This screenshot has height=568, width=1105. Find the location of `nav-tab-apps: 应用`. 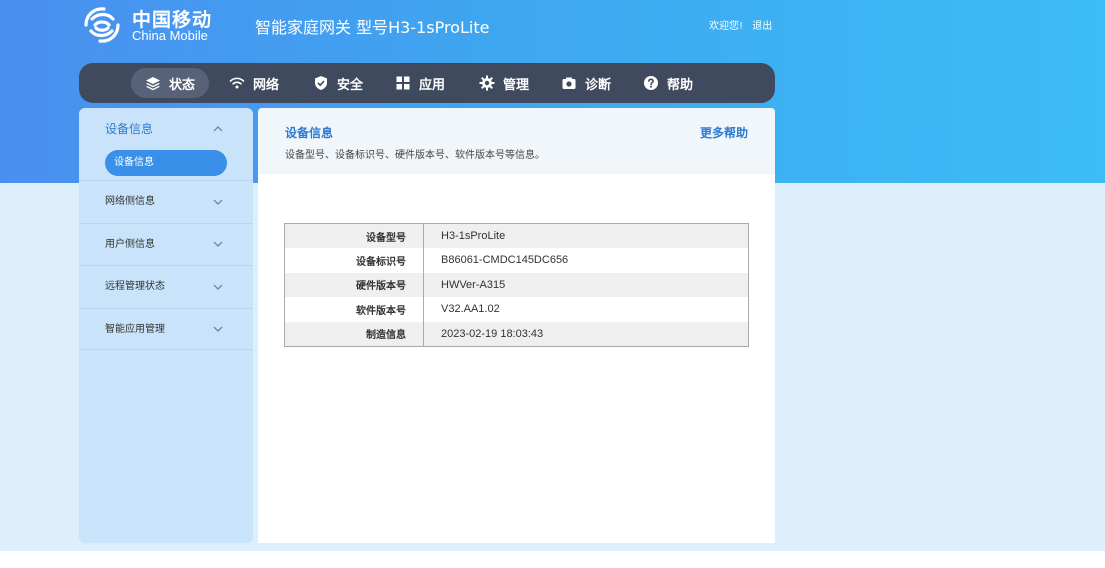

nav-tab-apps: 应用 is located at coordinates (420, 83).